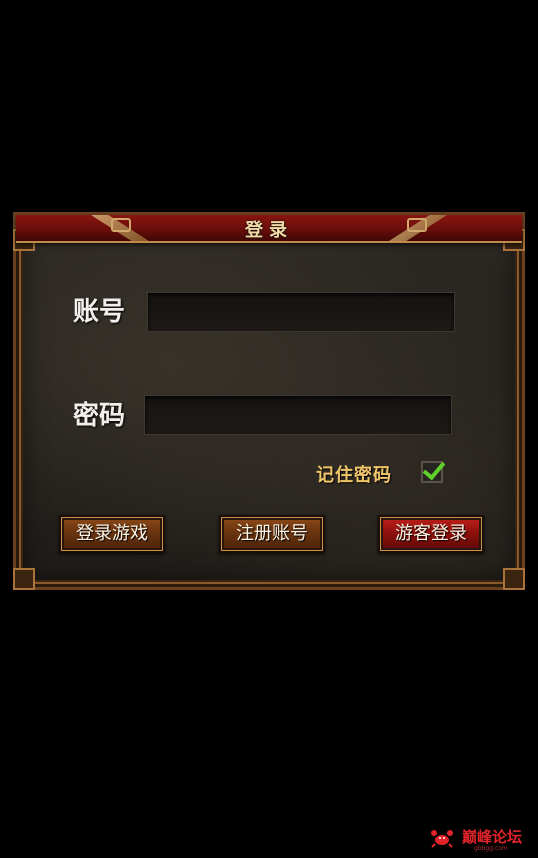 This screenshot has height=858, width=538. Describe the element at coordinates (298, 415) in the screenshot. I see `password-input` at that location.